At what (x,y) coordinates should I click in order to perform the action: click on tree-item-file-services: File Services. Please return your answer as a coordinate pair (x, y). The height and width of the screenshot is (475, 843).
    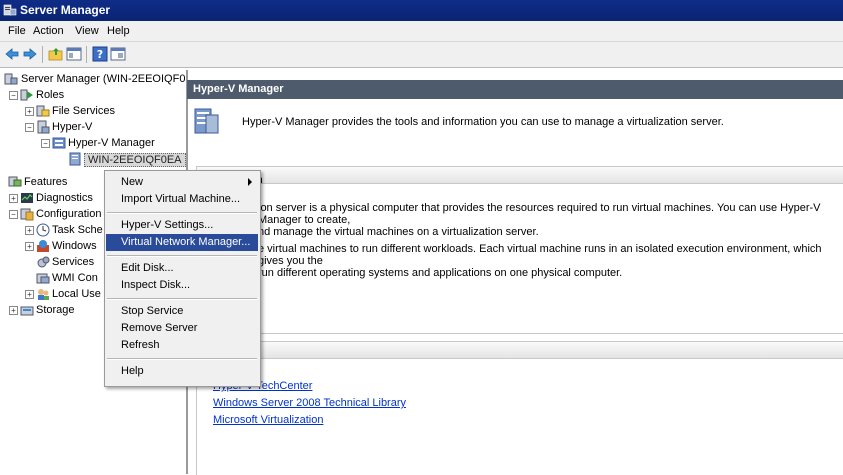
    Looking at the image, I should click on (83, 111).